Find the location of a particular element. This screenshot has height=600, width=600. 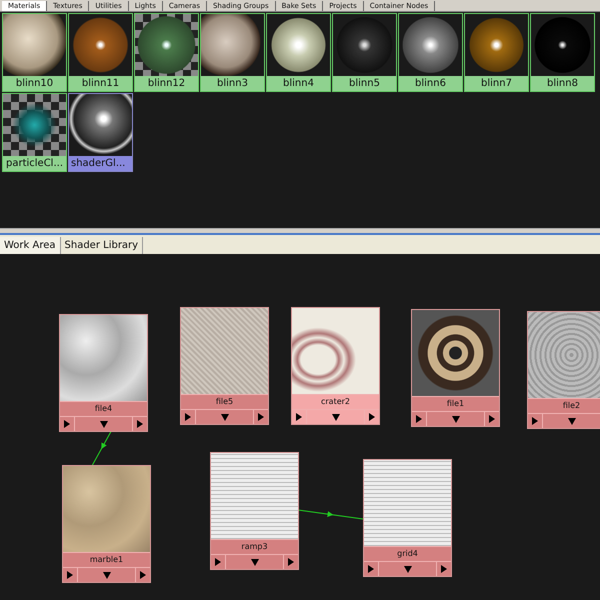

node-label: crater2 is located at coordinates (335, 401).